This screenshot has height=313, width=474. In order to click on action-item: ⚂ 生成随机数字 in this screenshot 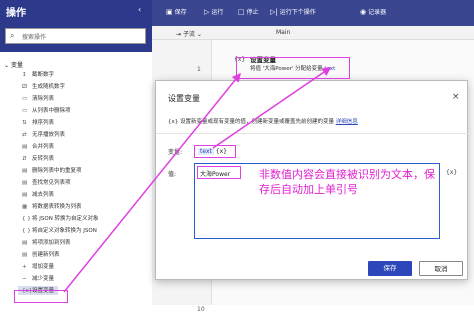, I will do `click(43, 86)`.